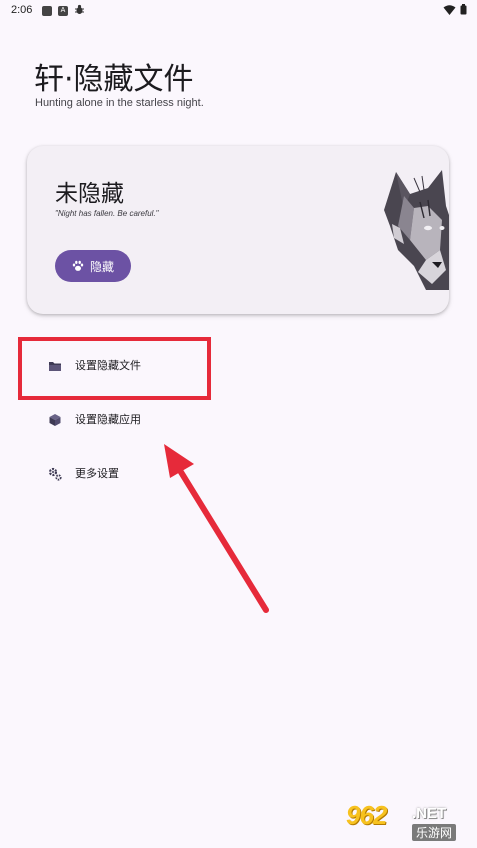 Image resolution: width=477 pixels, height=848 pixels. Describe the element at coordinates (55, 419) in the screenshot. I see `cube-icon` at that location.